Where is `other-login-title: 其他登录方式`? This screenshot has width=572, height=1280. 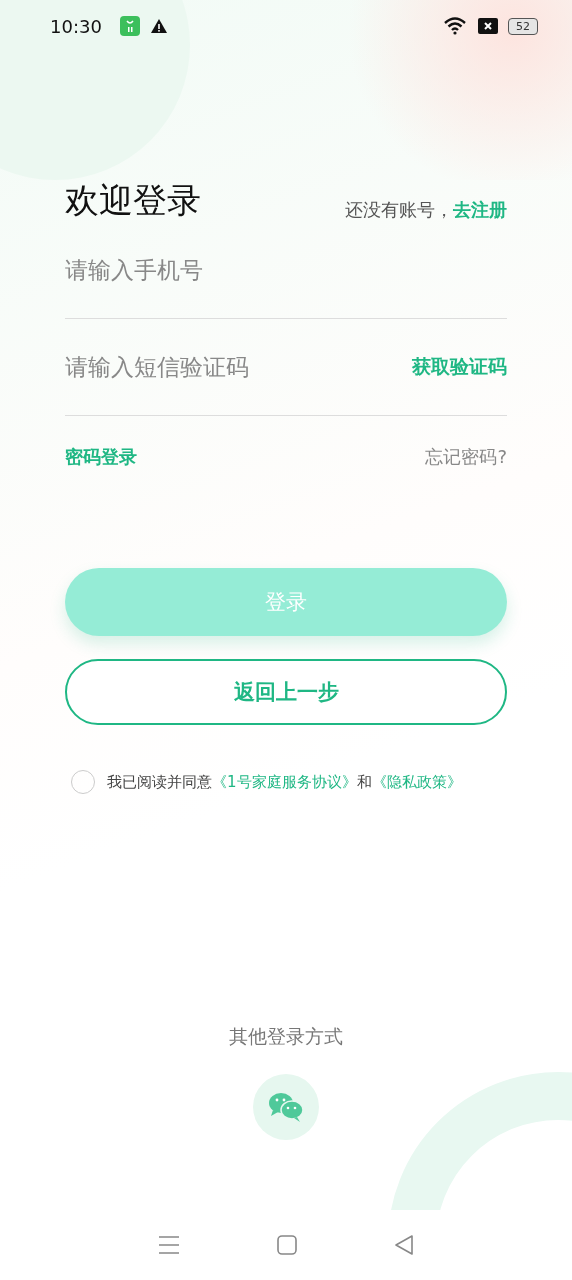 other-login-title: 其他登录方式 is located at coordinates (286, 1036).